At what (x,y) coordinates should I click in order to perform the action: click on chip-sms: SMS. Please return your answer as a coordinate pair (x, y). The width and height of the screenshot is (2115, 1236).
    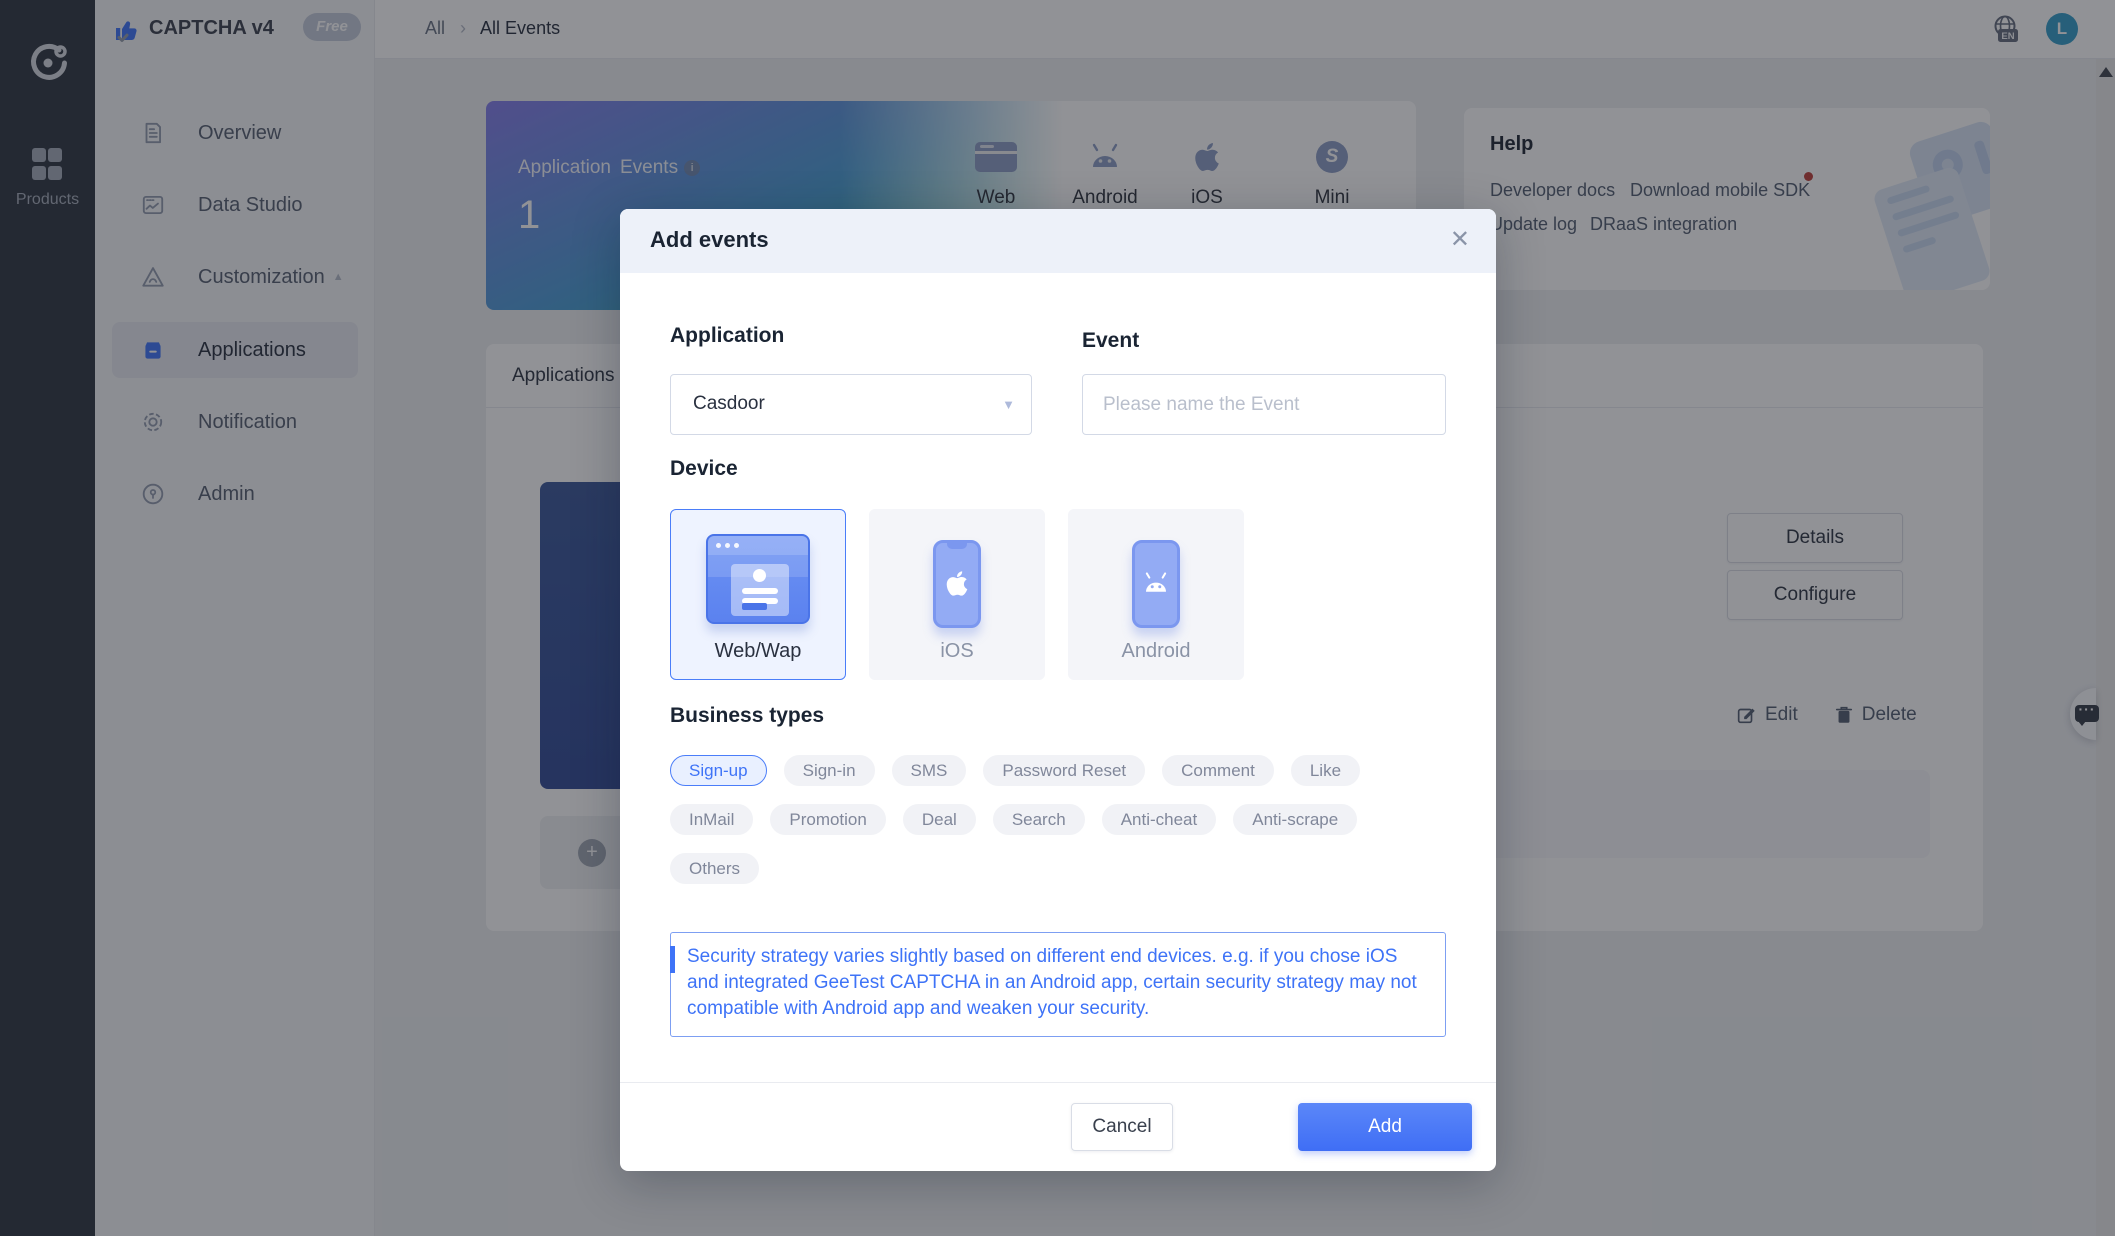
    Looking at the image, I should click on (929, 770).